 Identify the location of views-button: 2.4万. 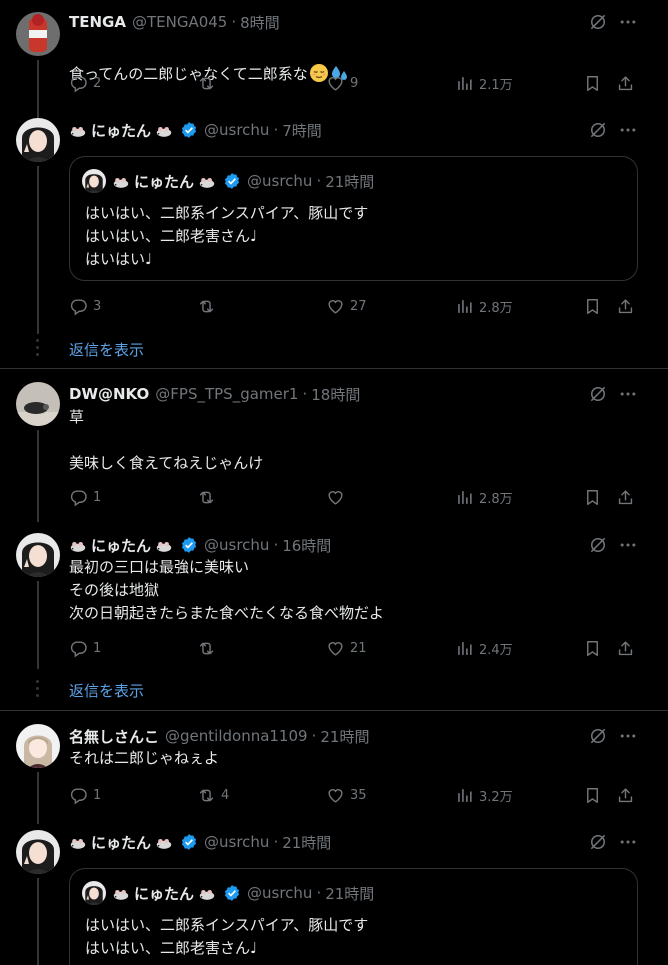
(484, 648).